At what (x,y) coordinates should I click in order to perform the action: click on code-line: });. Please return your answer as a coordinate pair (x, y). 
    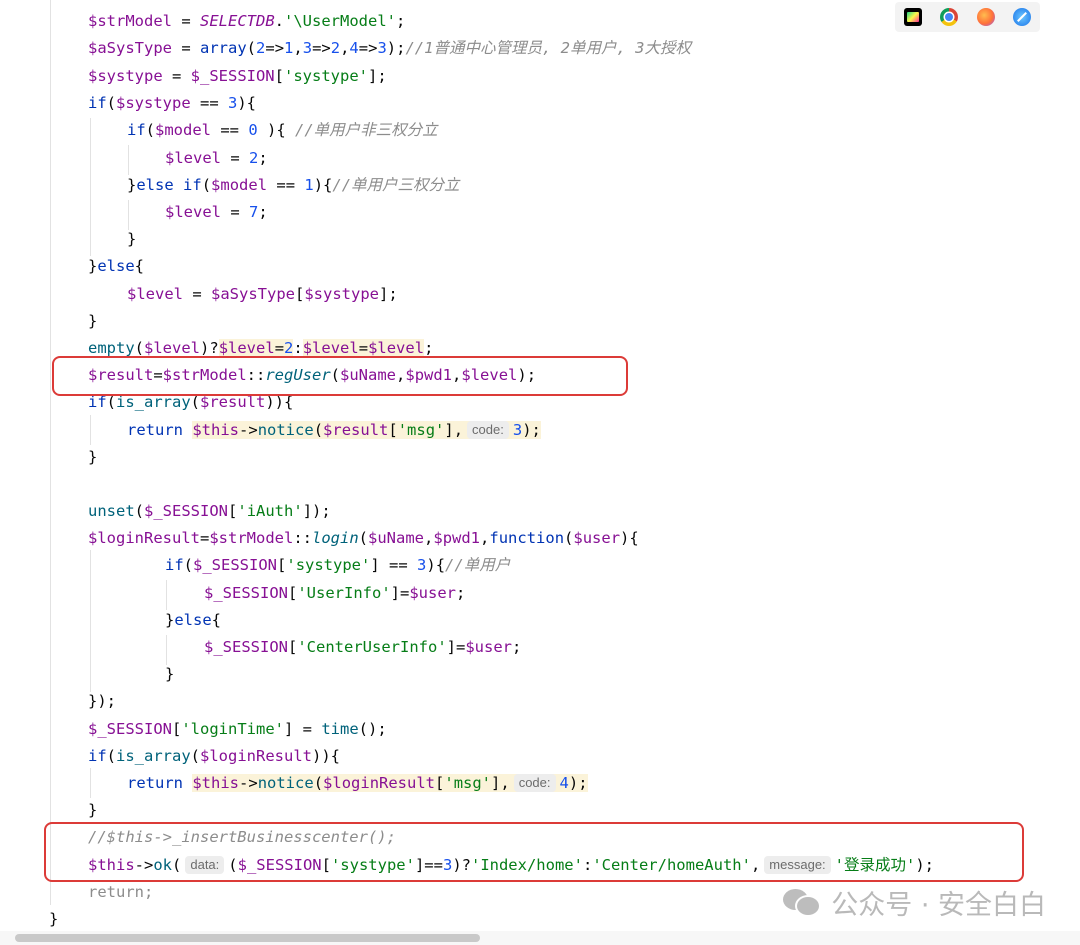
    Looking at the image, I should click on (102, 701).